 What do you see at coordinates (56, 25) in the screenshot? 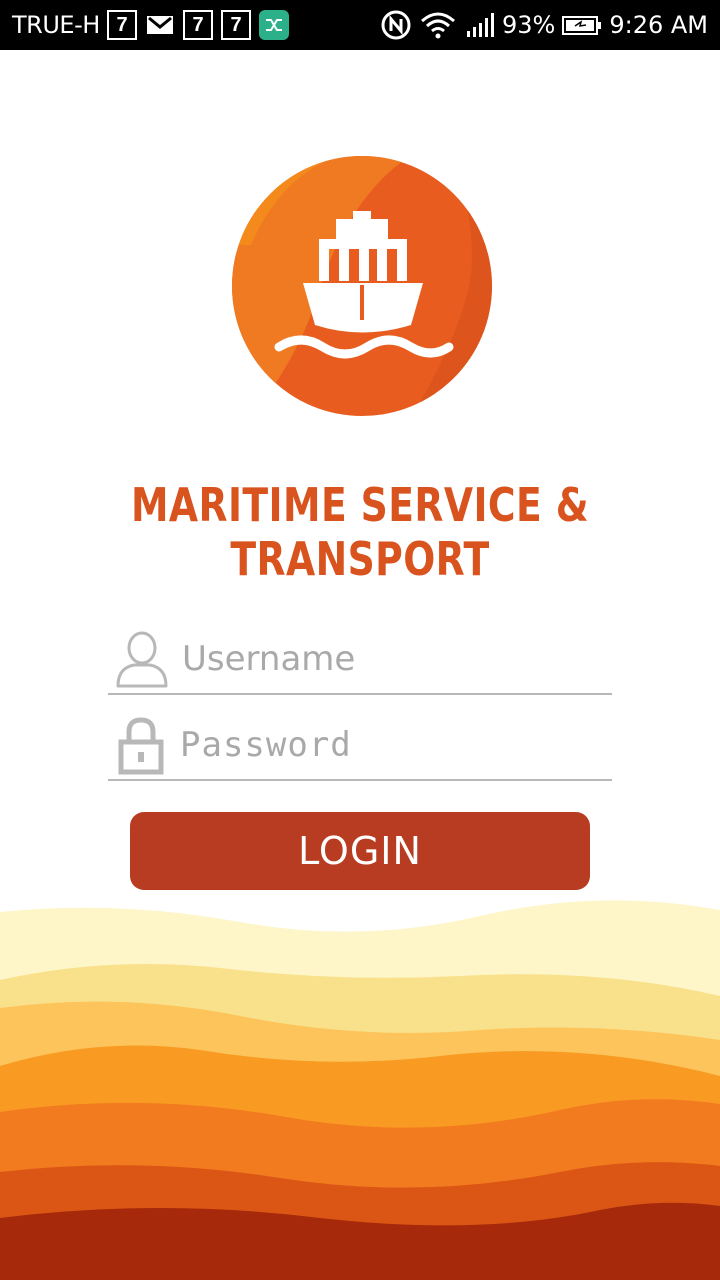
I see `carrier-label: TRUE-H` at bounding box center [56, 25].